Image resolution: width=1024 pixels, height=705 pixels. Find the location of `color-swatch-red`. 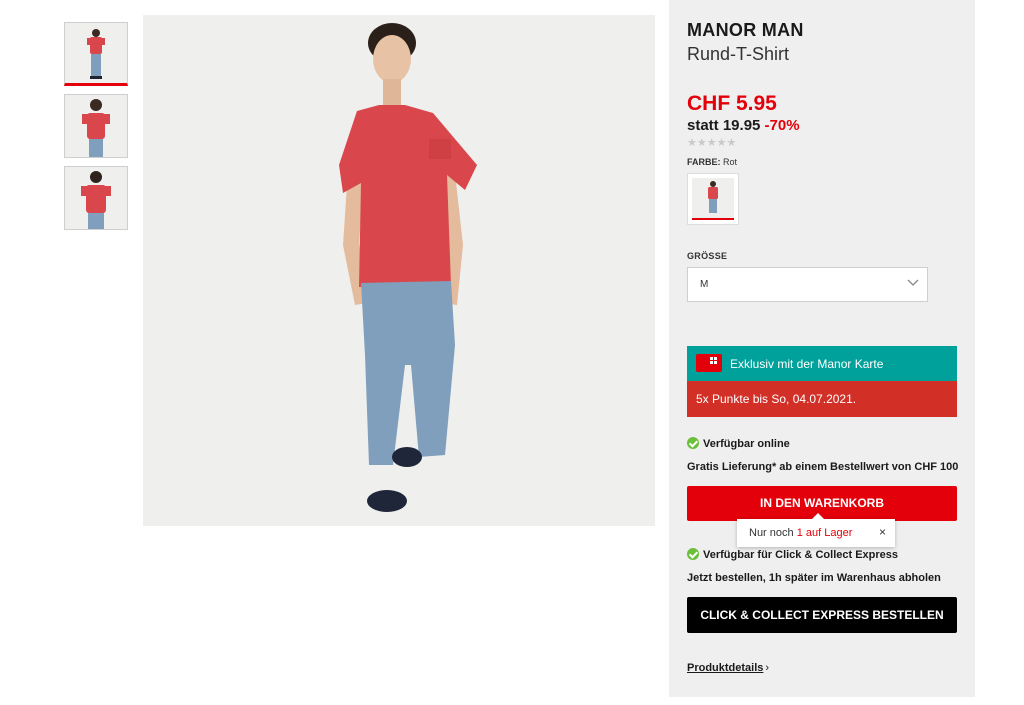

color-swatch-red is located at coordinates (713, 199).